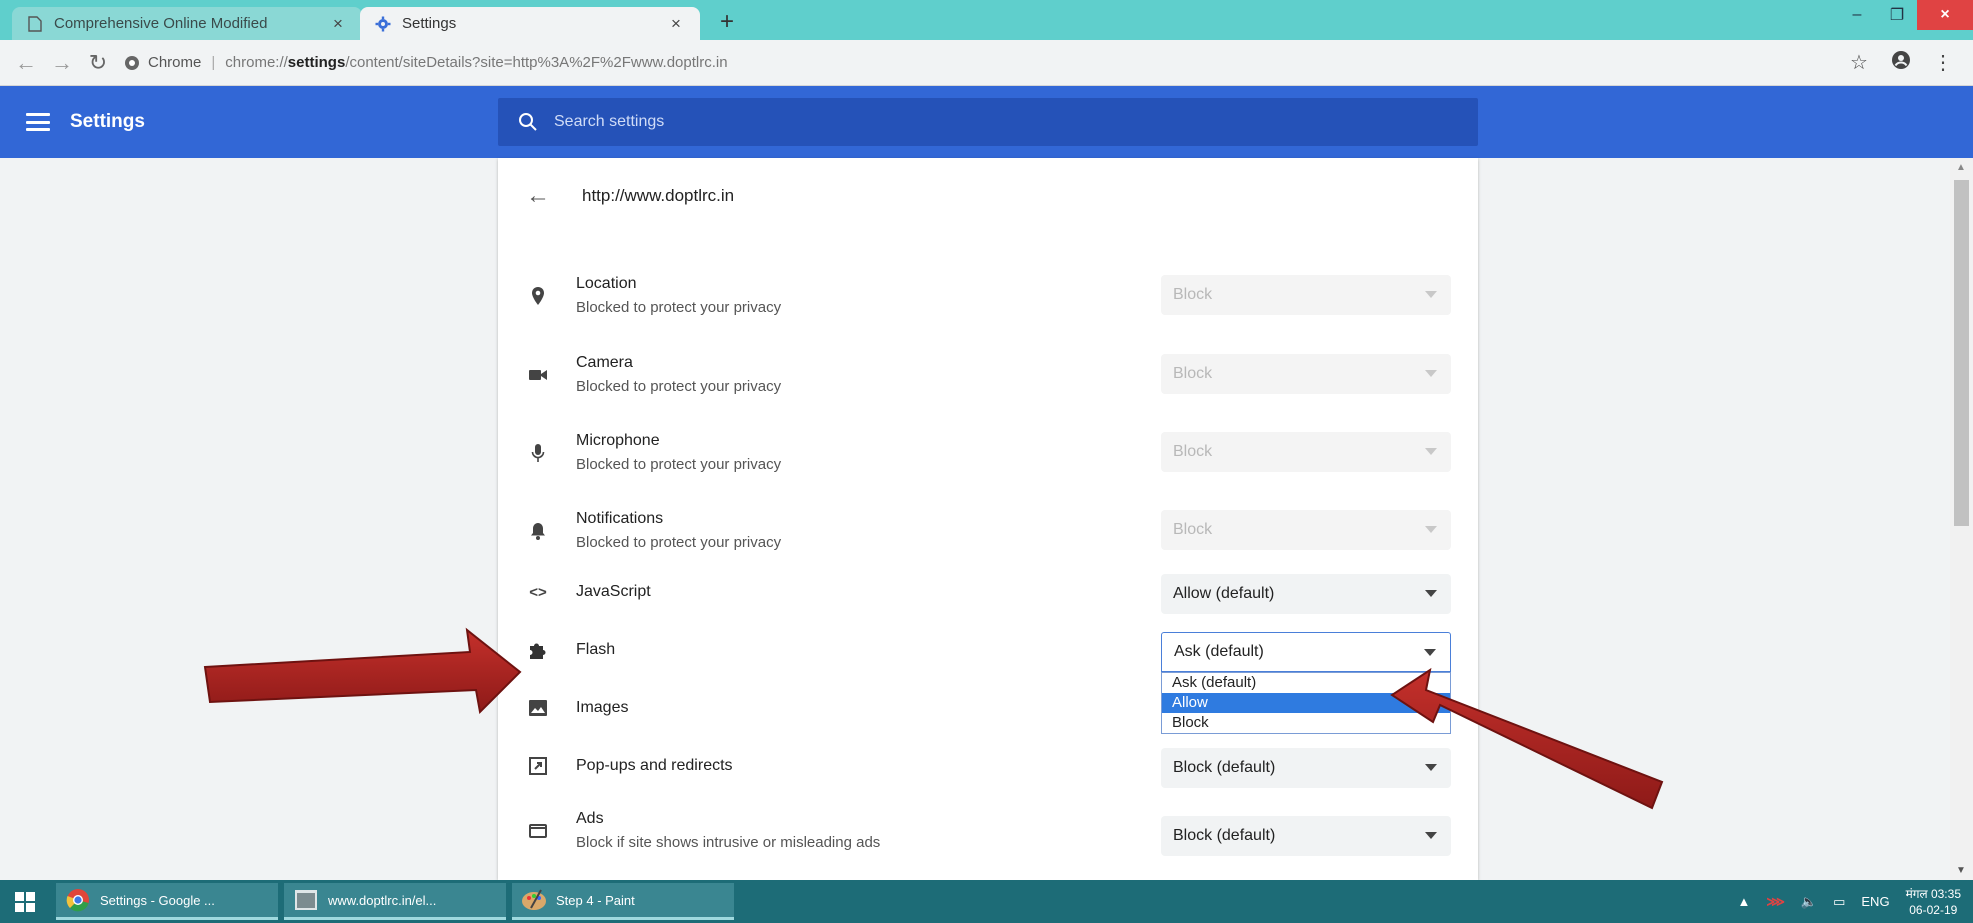  Describe the element at coordinates (623, 901) in the screenshot. I see `taskbar-item-paint: Step 4 - Paint` at that location.